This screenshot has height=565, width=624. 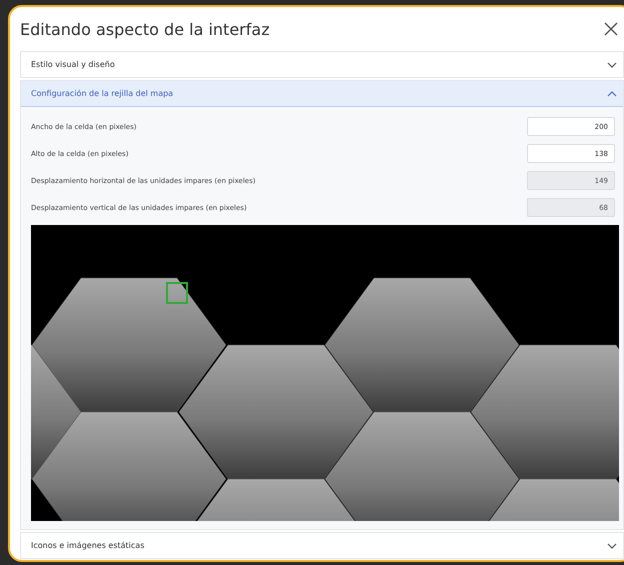 I want to click on accordion-header: Configuración de la rejilla del mapa, so click(x=322, y=94).